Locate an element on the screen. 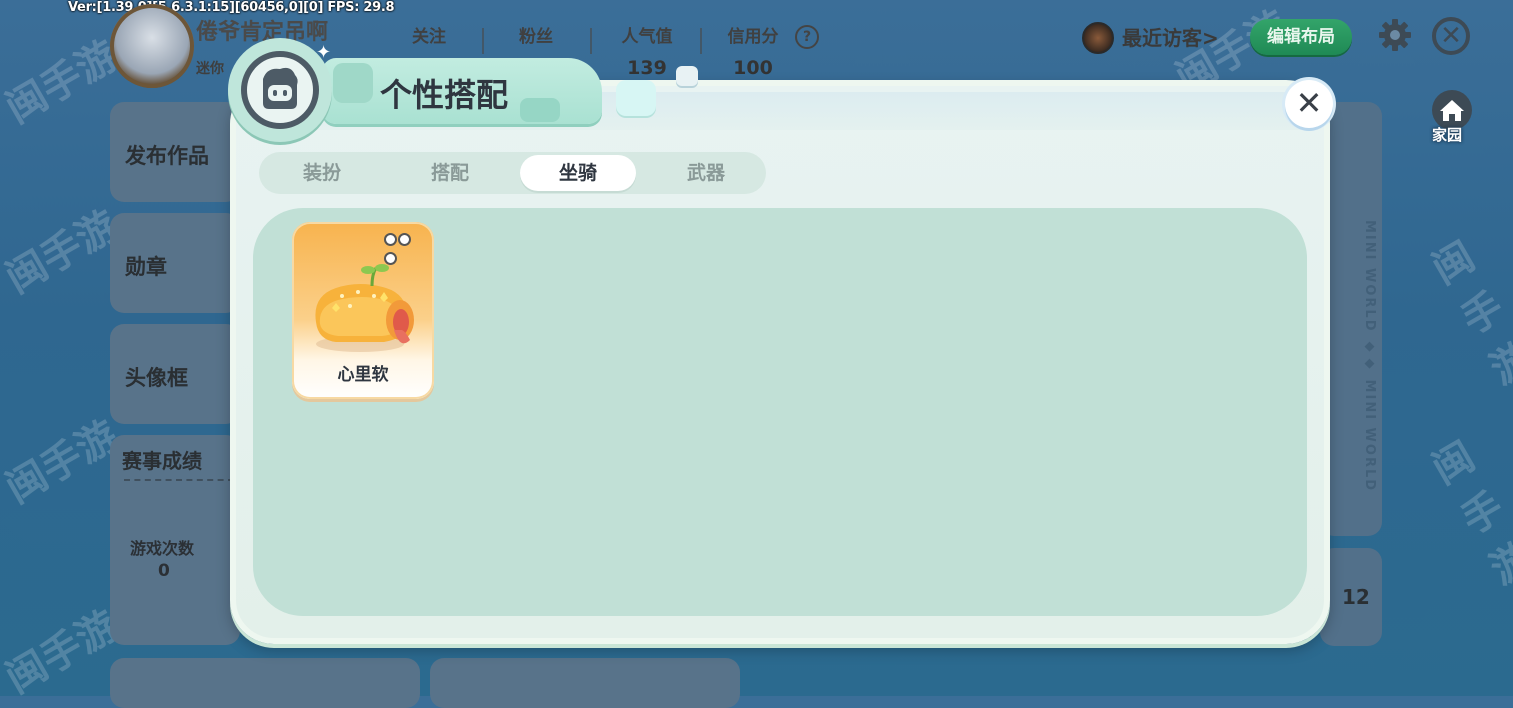  games-count-label: 游戏次数 is located at coordinates (162, 548).